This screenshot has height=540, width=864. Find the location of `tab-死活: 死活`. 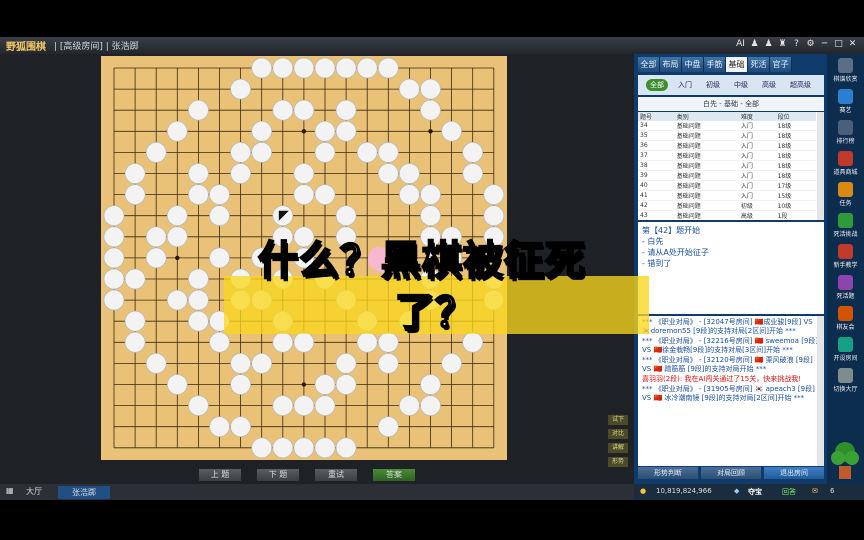

tab-死活: 死活 is located at coordinates (759, 64).